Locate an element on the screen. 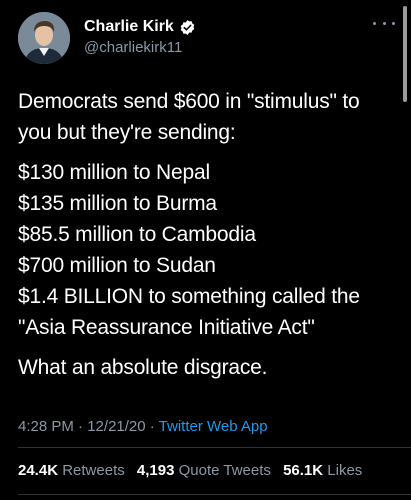 This screenshot has height=500, width=411. scrollbar is located at coordinates (405, 54).